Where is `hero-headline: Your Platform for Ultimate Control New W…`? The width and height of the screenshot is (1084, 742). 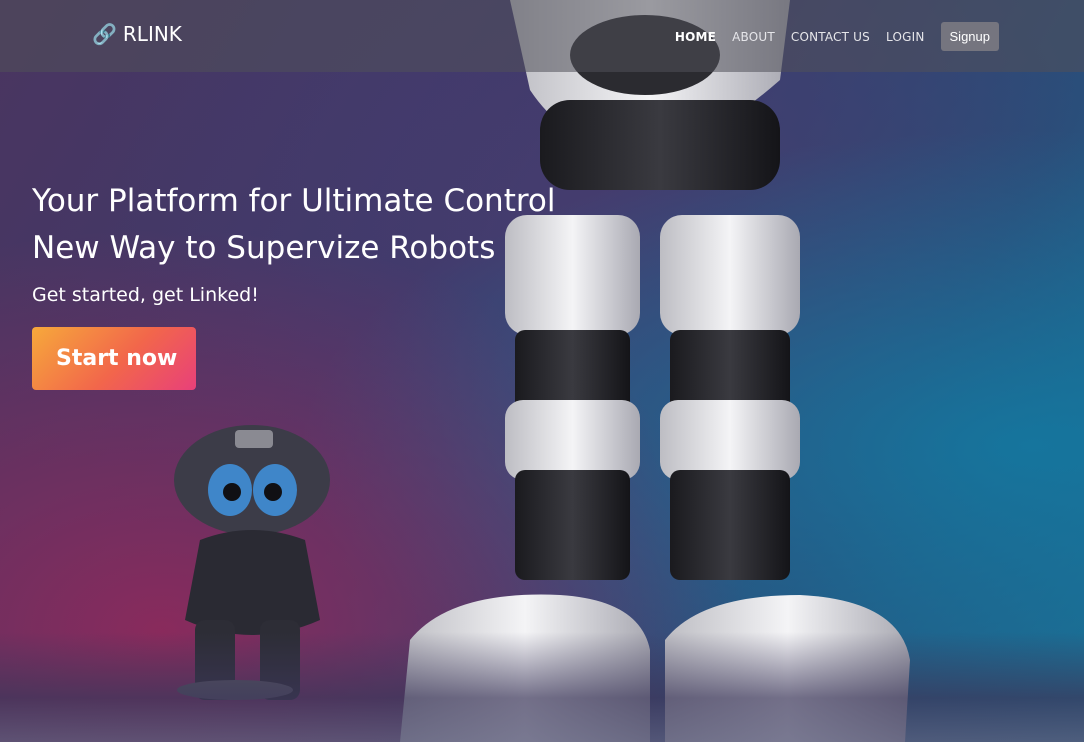
hero-headline: Your Platform for Ultimate Control New W… is located at coordinates (294, 225).